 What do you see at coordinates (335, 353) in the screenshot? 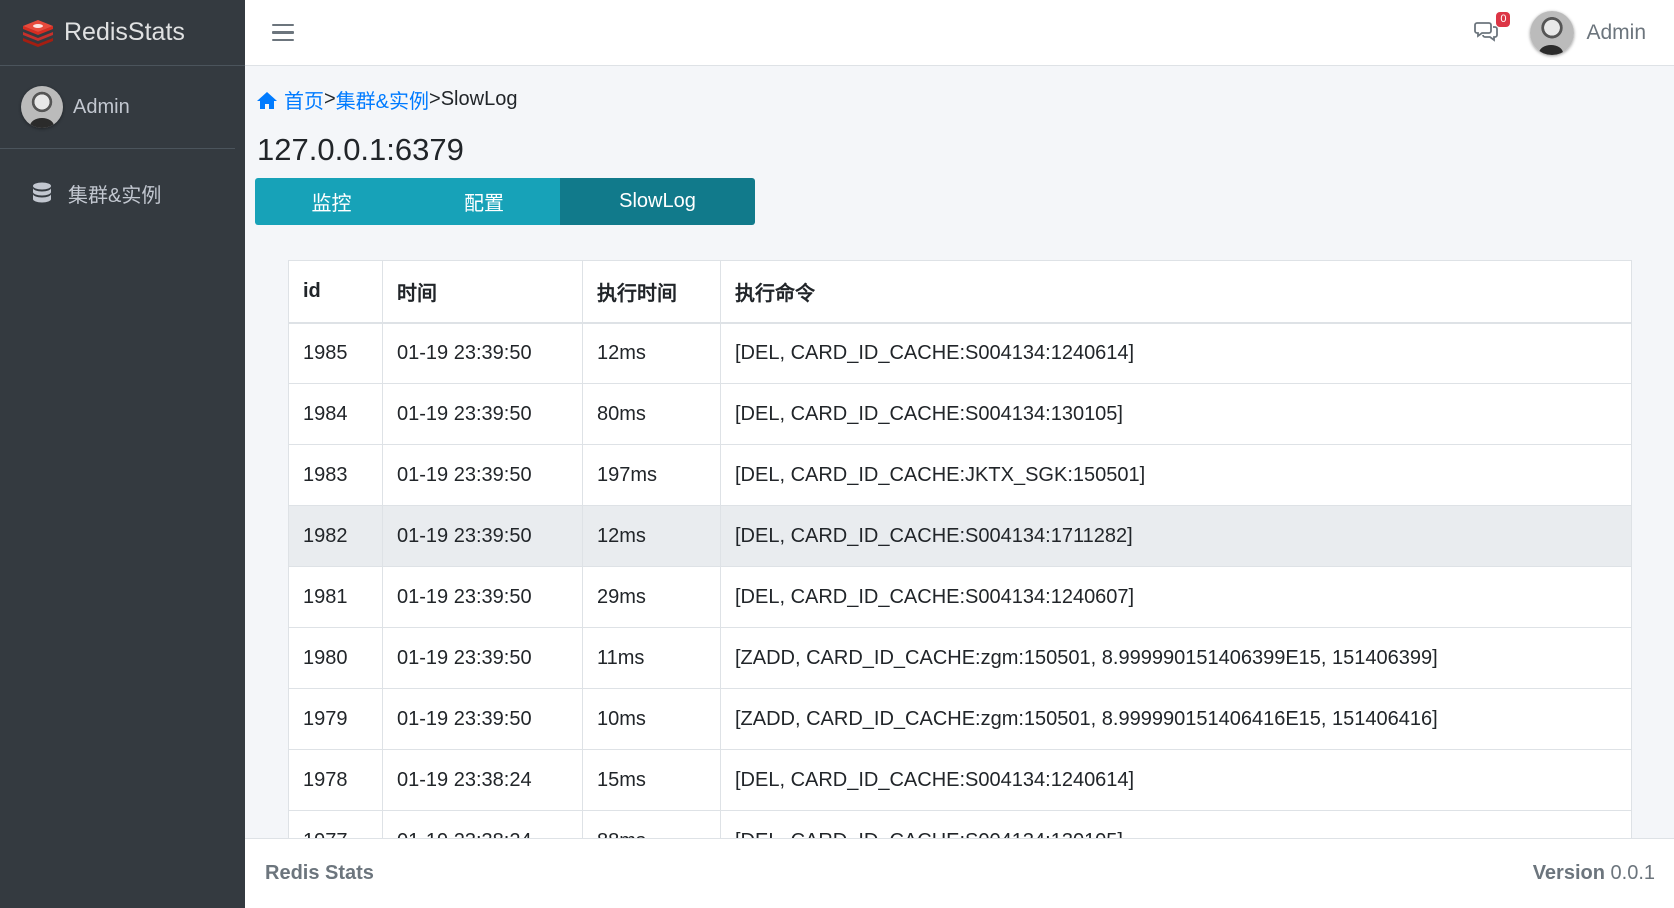
I see `cell-id: 1985` at bounding box center [335, 353].